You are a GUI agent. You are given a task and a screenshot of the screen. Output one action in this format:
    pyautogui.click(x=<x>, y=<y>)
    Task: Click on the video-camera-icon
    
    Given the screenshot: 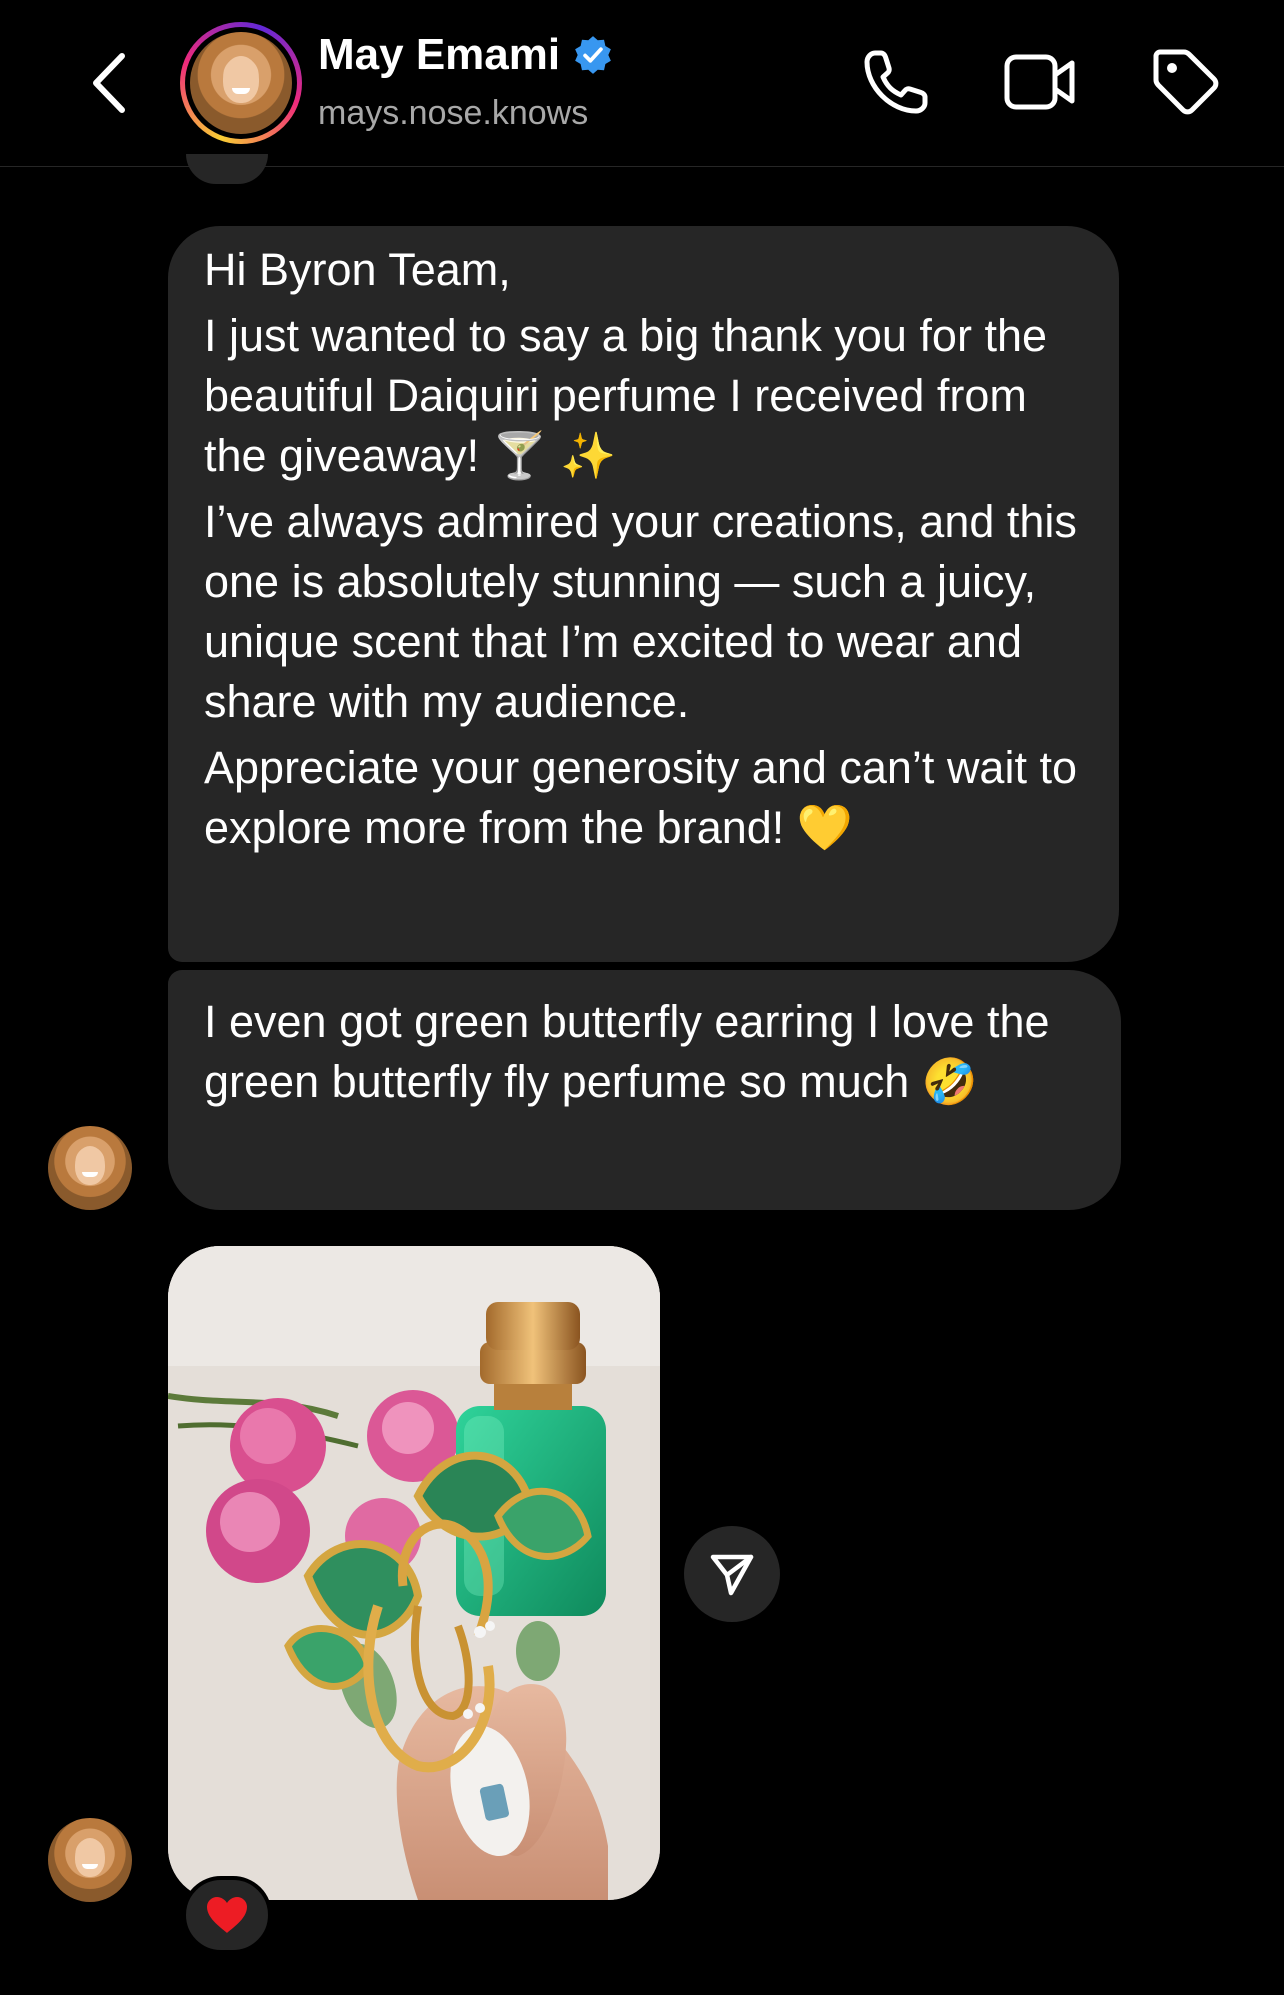 What is the action you would take?
    pyautogui.click(x=1039, y=82)
    